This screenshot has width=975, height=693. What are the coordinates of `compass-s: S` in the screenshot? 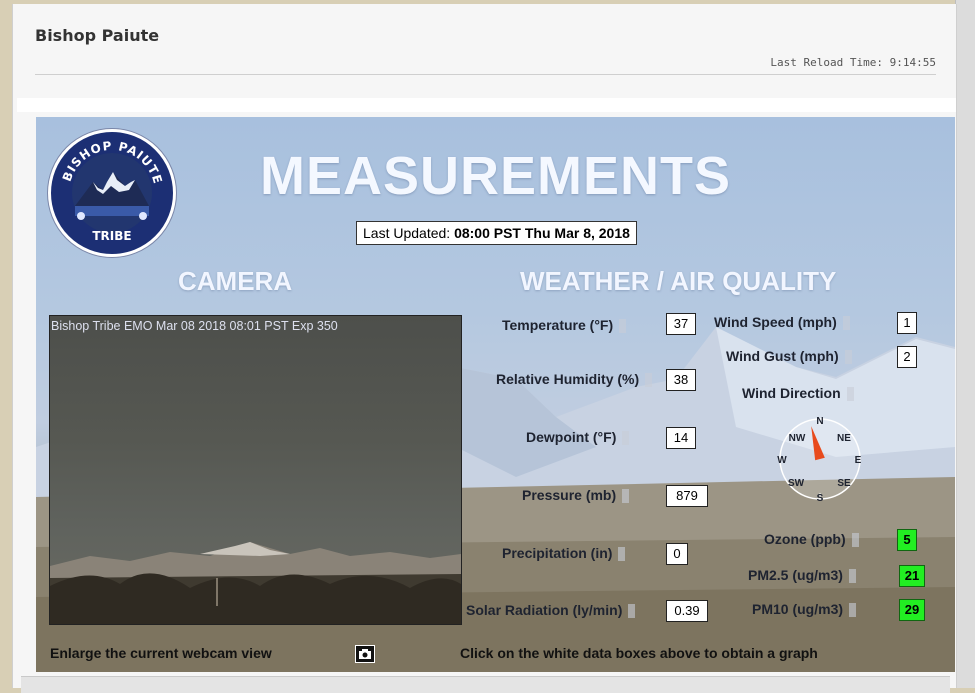 It's located at (820, 498).